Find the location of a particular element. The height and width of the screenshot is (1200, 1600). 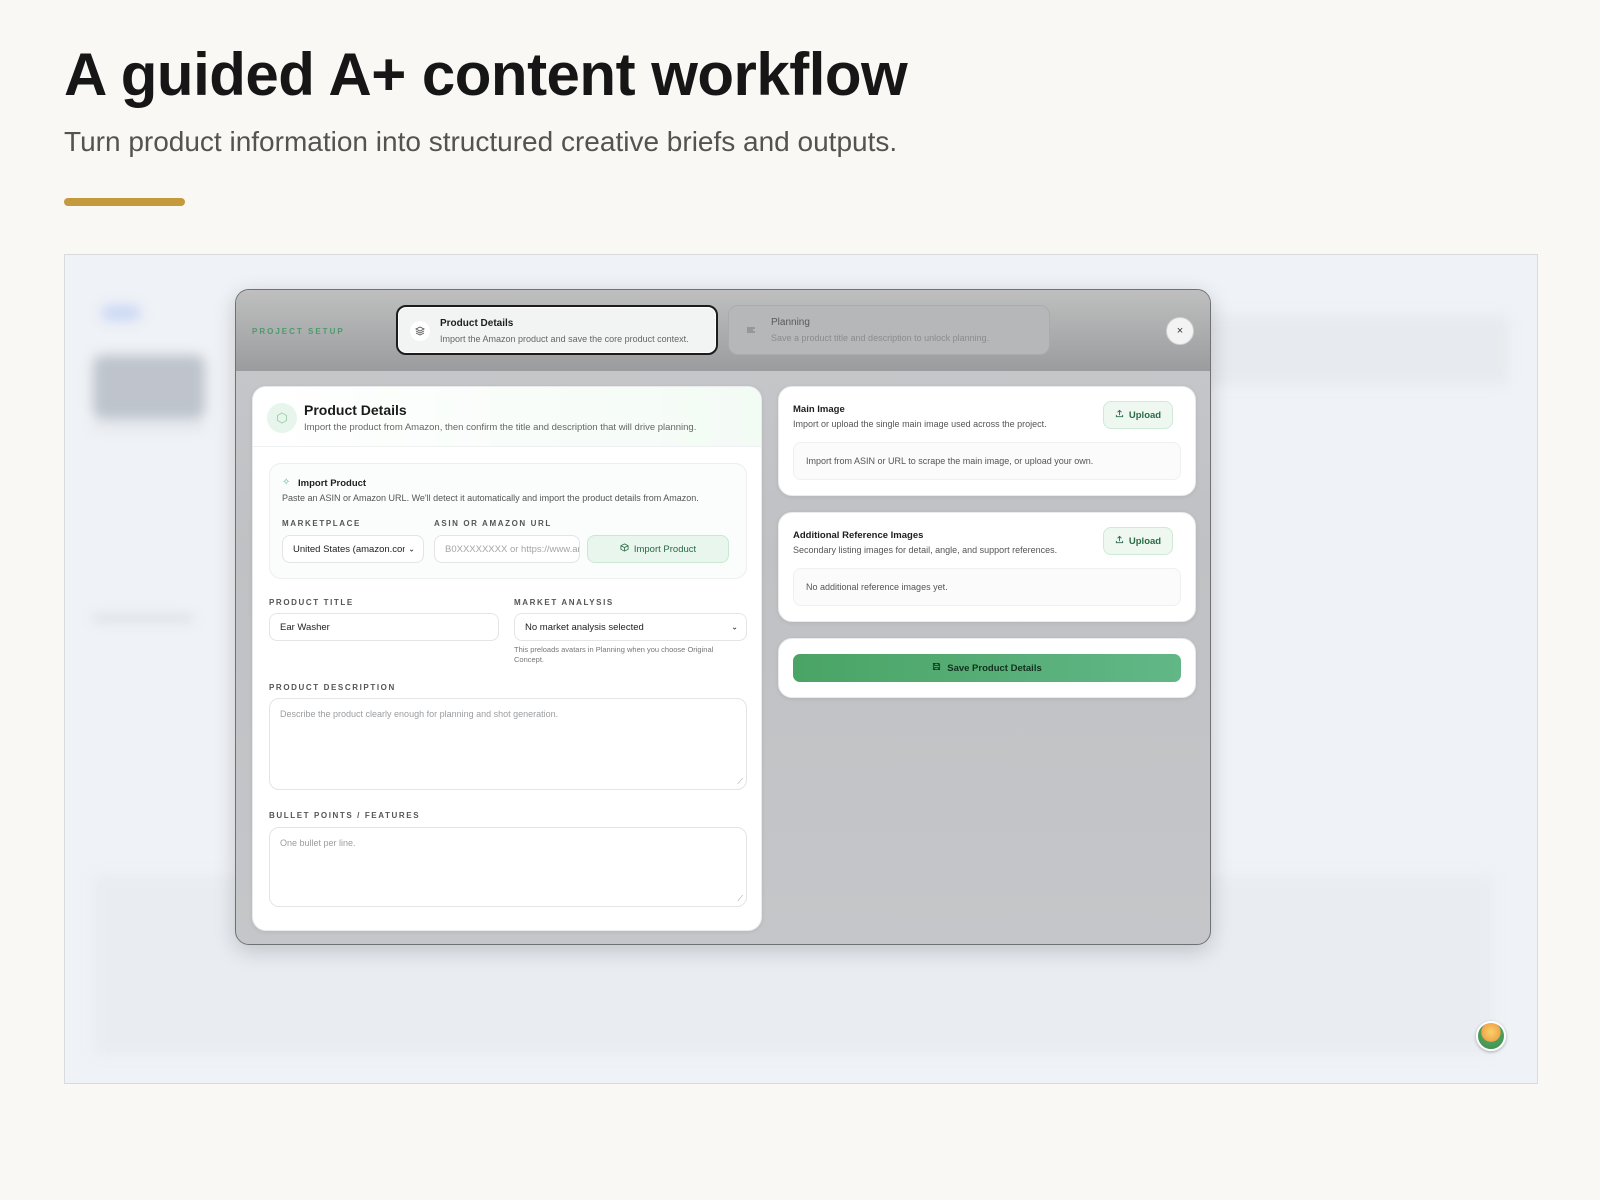

section-label: PROJECT SETUP is located at coordinates (298, 331).